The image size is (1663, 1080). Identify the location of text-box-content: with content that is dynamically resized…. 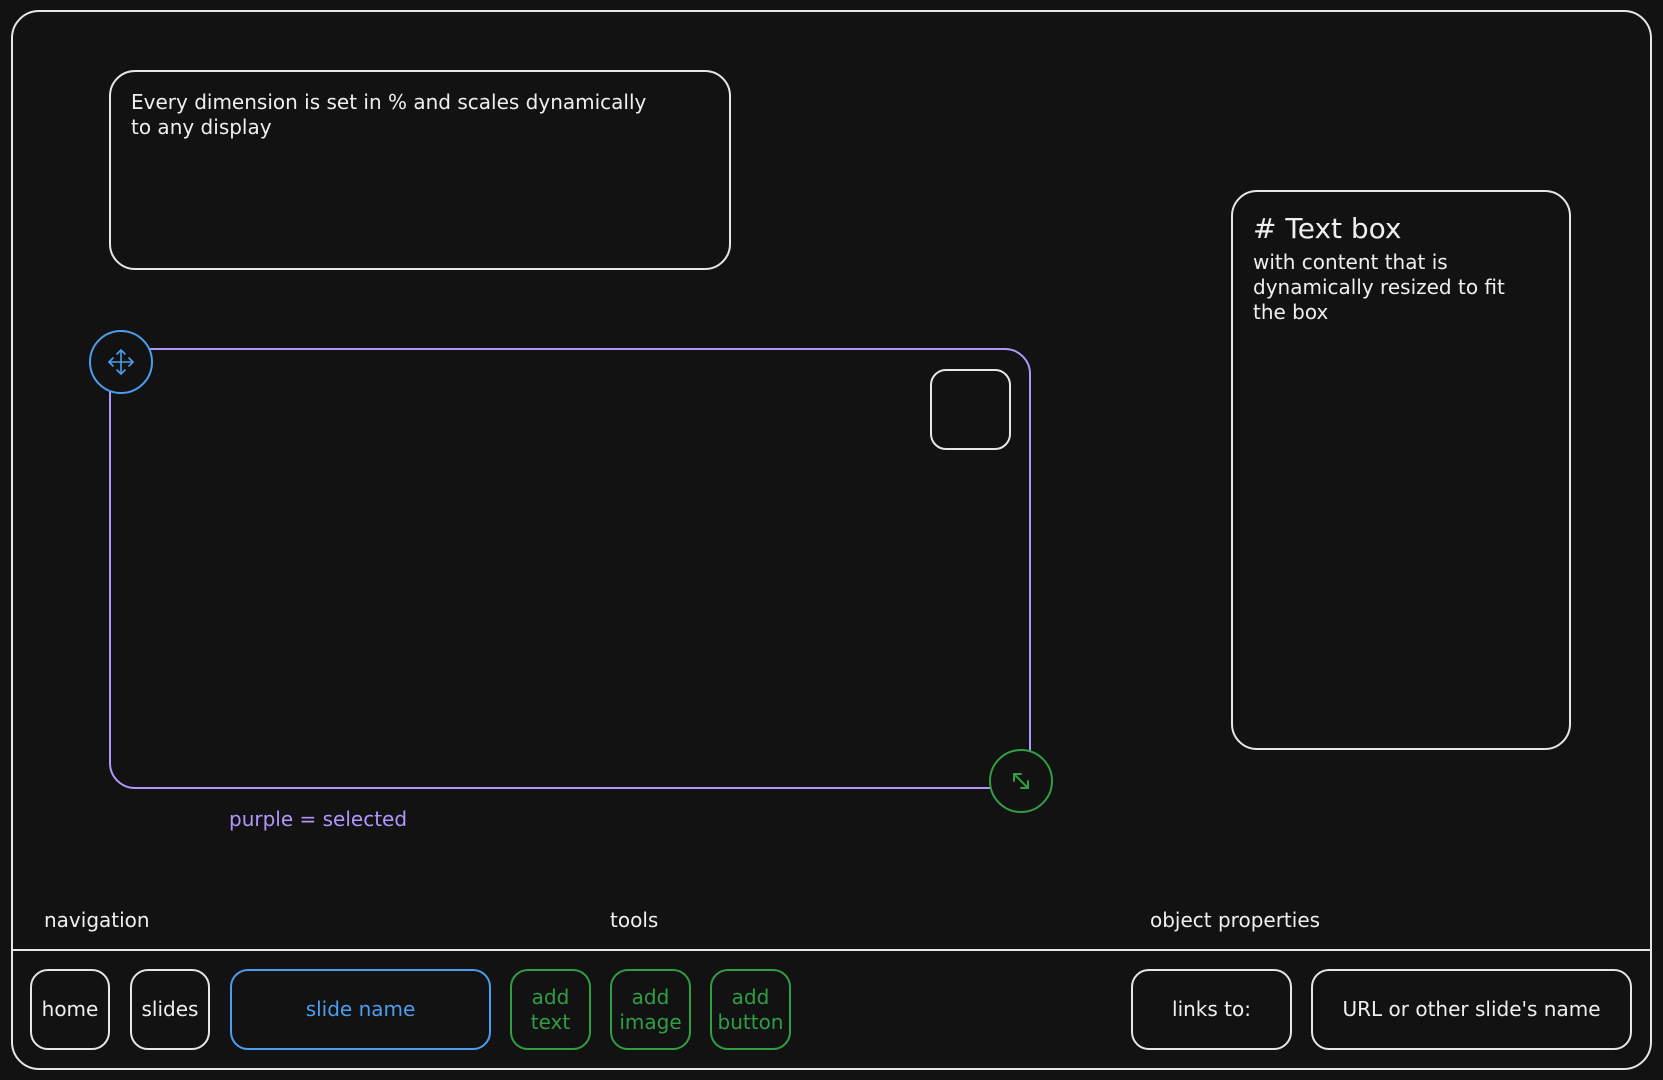
(1379, 287).